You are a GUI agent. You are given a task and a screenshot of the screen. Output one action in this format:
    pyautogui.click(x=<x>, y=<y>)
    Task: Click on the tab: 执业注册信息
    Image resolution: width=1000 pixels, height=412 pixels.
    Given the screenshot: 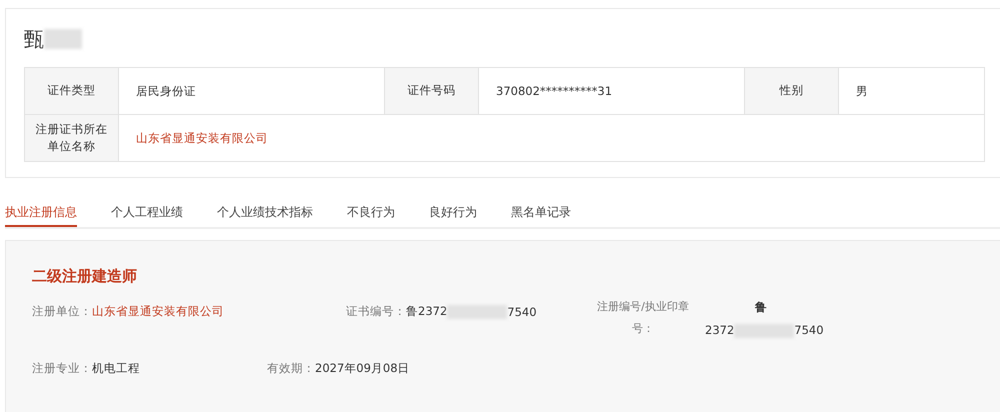 What is the action you would take?
    pyautogui.click(x=41, y=213)
    